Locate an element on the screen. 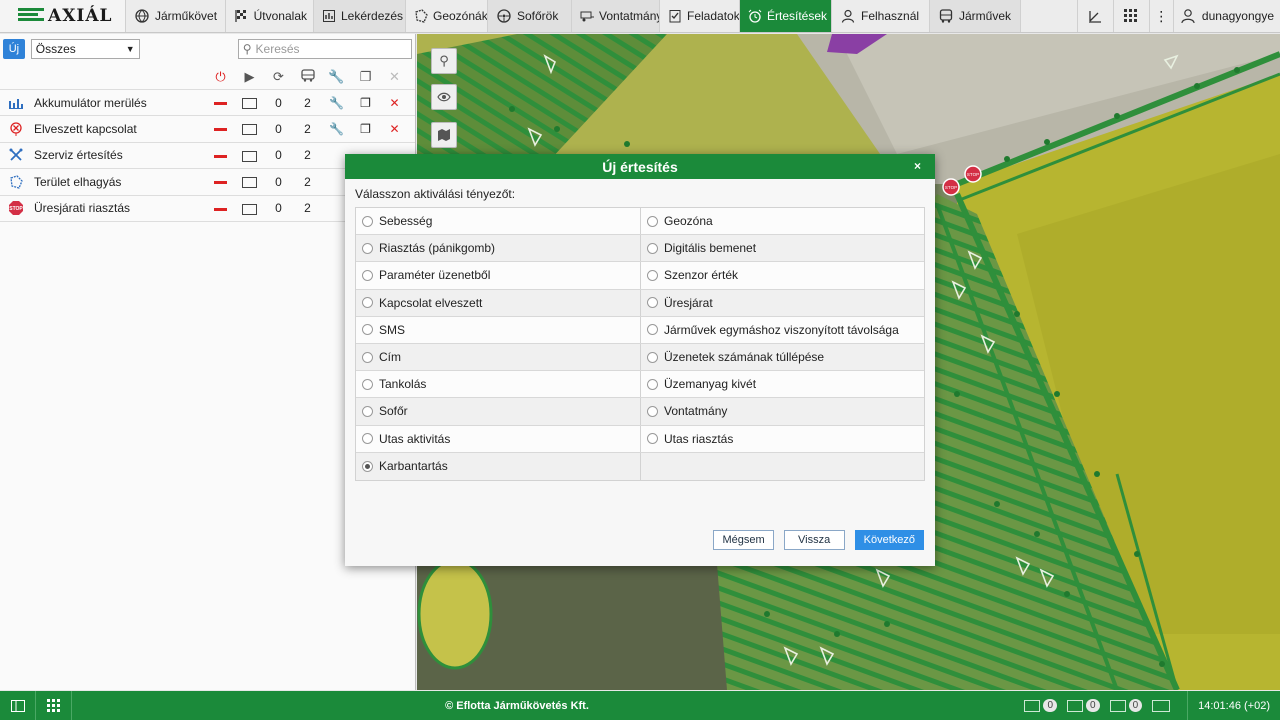 This screenshot has height=720, width=1280. more-options-icon: ⋮ is located at coordinates (1160, 16).